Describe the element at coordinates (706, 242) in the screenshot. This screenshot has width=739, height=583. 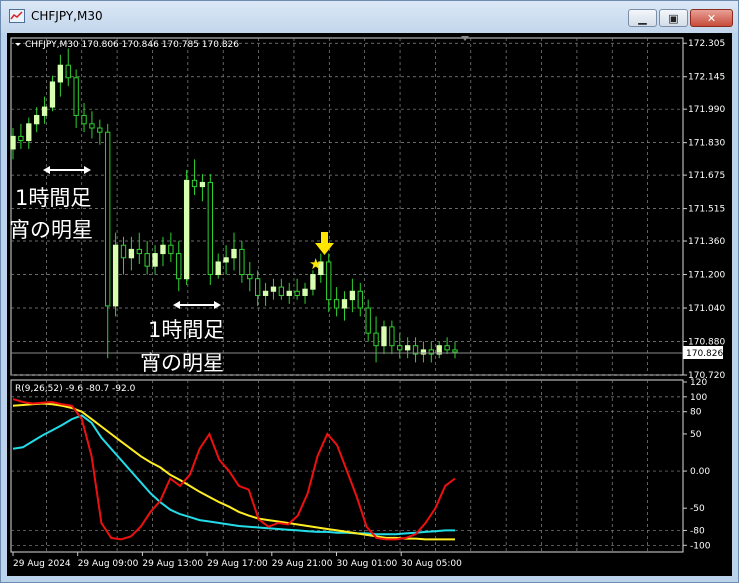
I see `price-tick-label: 171.360` at that location.